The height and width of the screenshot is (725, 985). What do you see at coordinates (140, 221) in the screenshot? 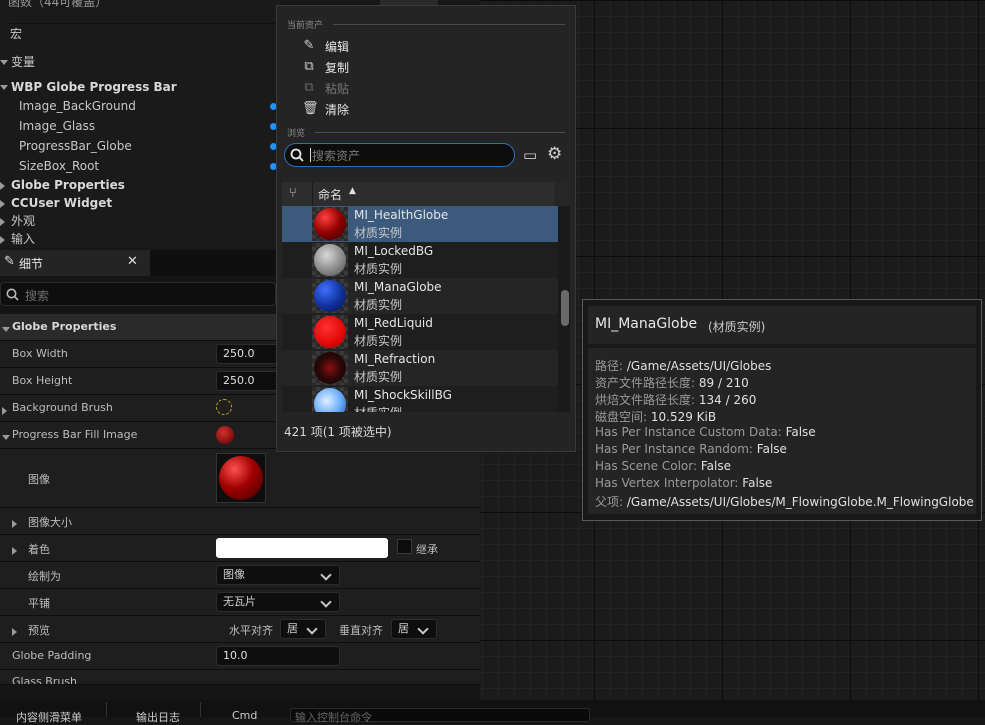
I see `appearance-group: 外观` at bounding box center [140, 221].